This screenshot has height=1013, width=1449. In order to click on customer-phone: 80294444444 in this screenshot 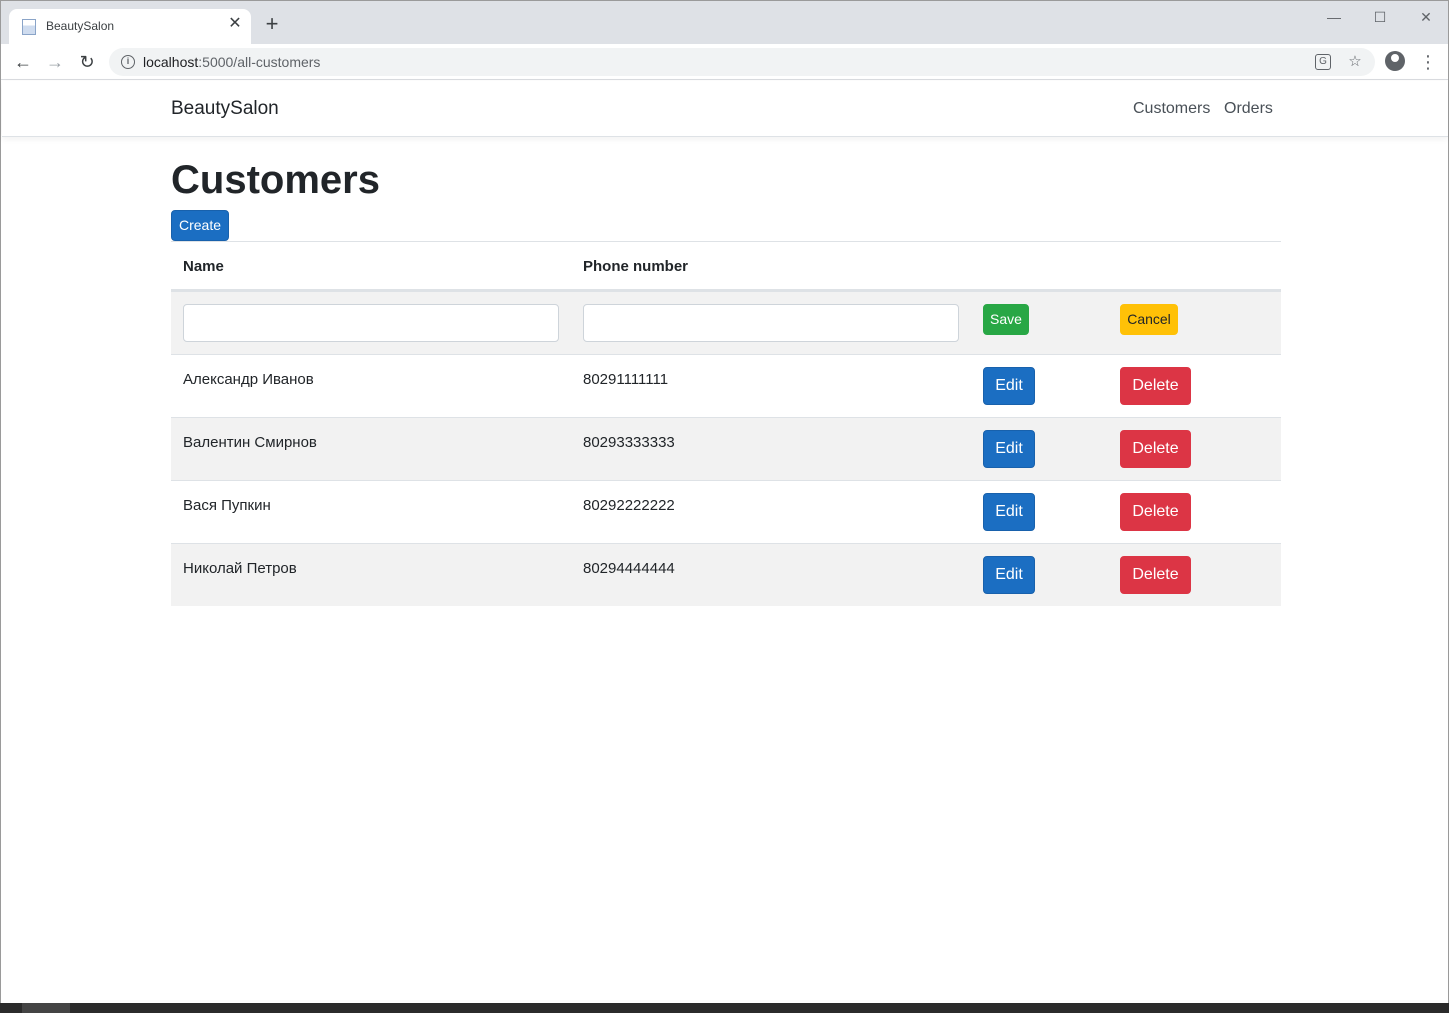, I will do `click(629, 568)`.